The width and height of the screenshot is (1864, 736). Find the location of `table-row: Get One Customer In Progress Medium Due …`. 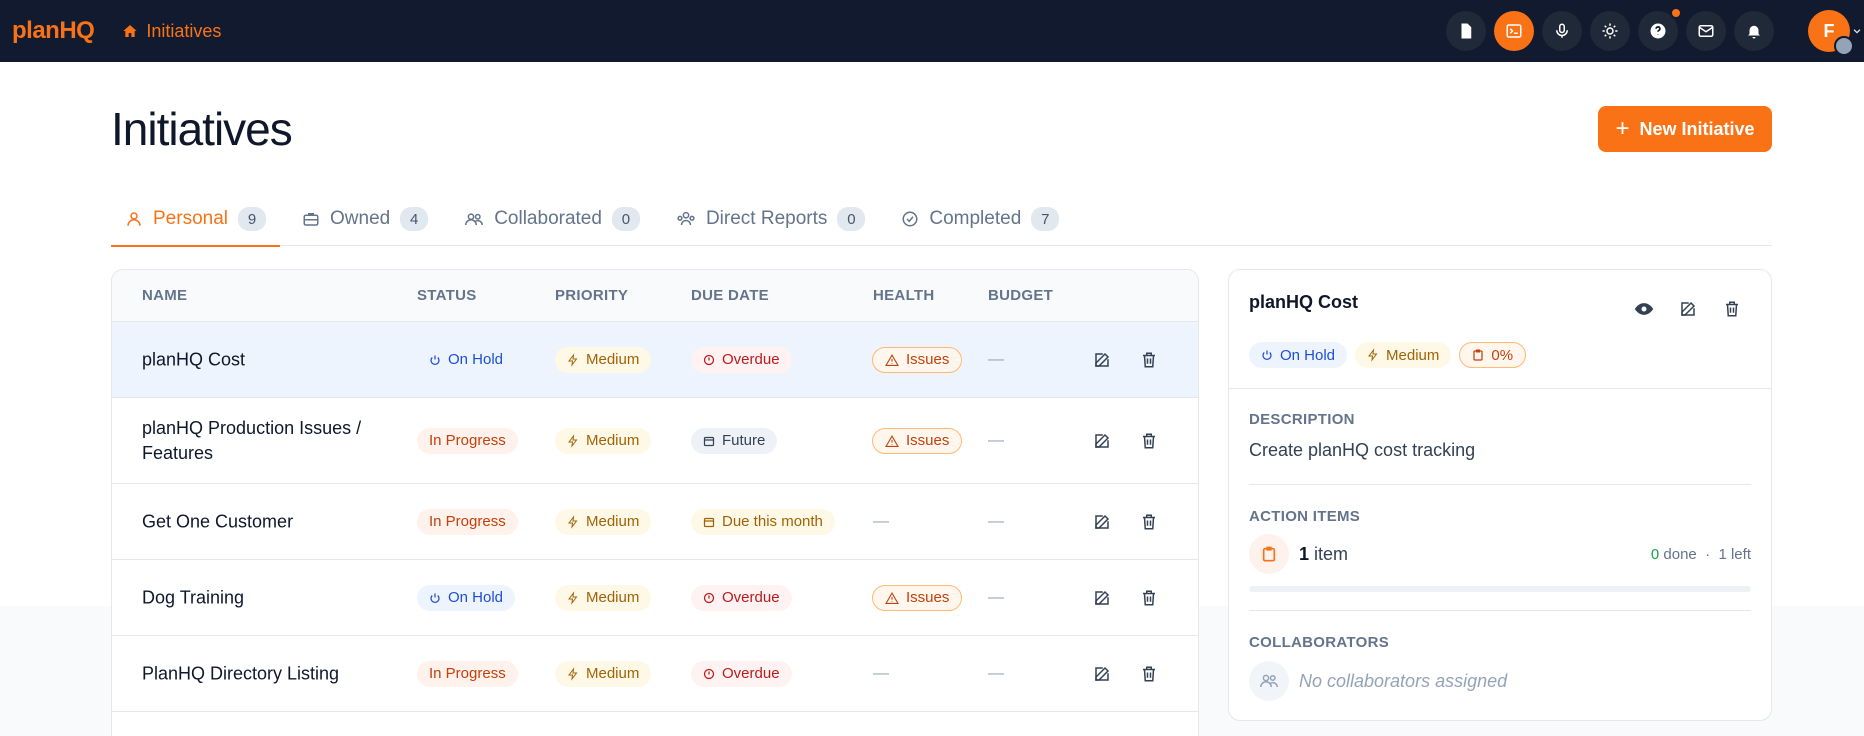

table-row: Get One Customer In Progress Medium Due … is located at coordinates (655, 522).